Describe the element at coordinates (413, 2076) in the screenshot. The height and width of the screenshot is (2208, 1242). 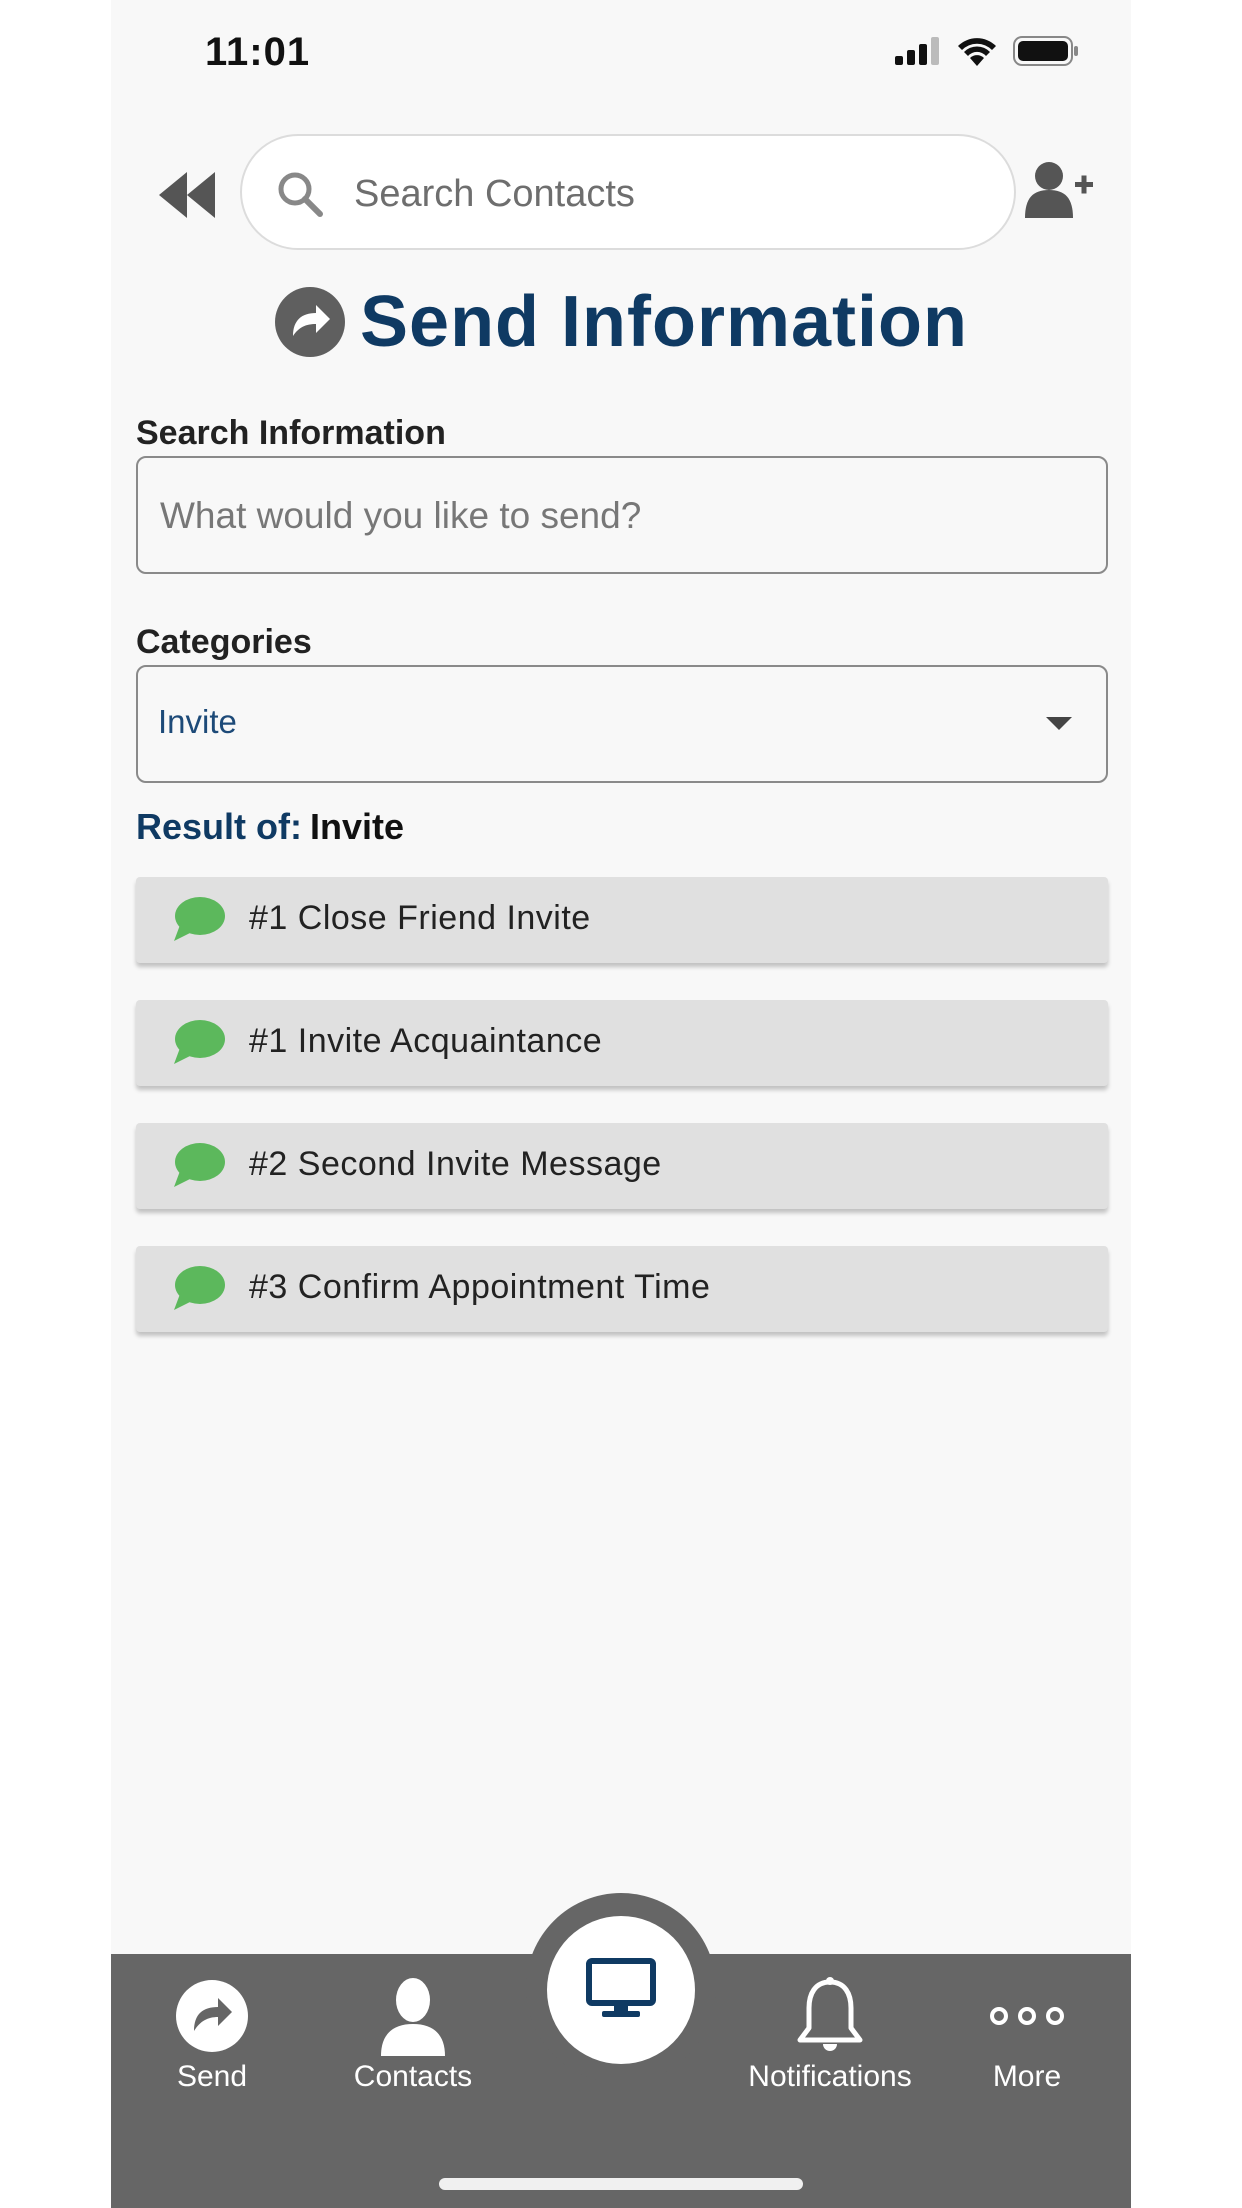
I see `nav-contacts-label: Contacts` at that location.